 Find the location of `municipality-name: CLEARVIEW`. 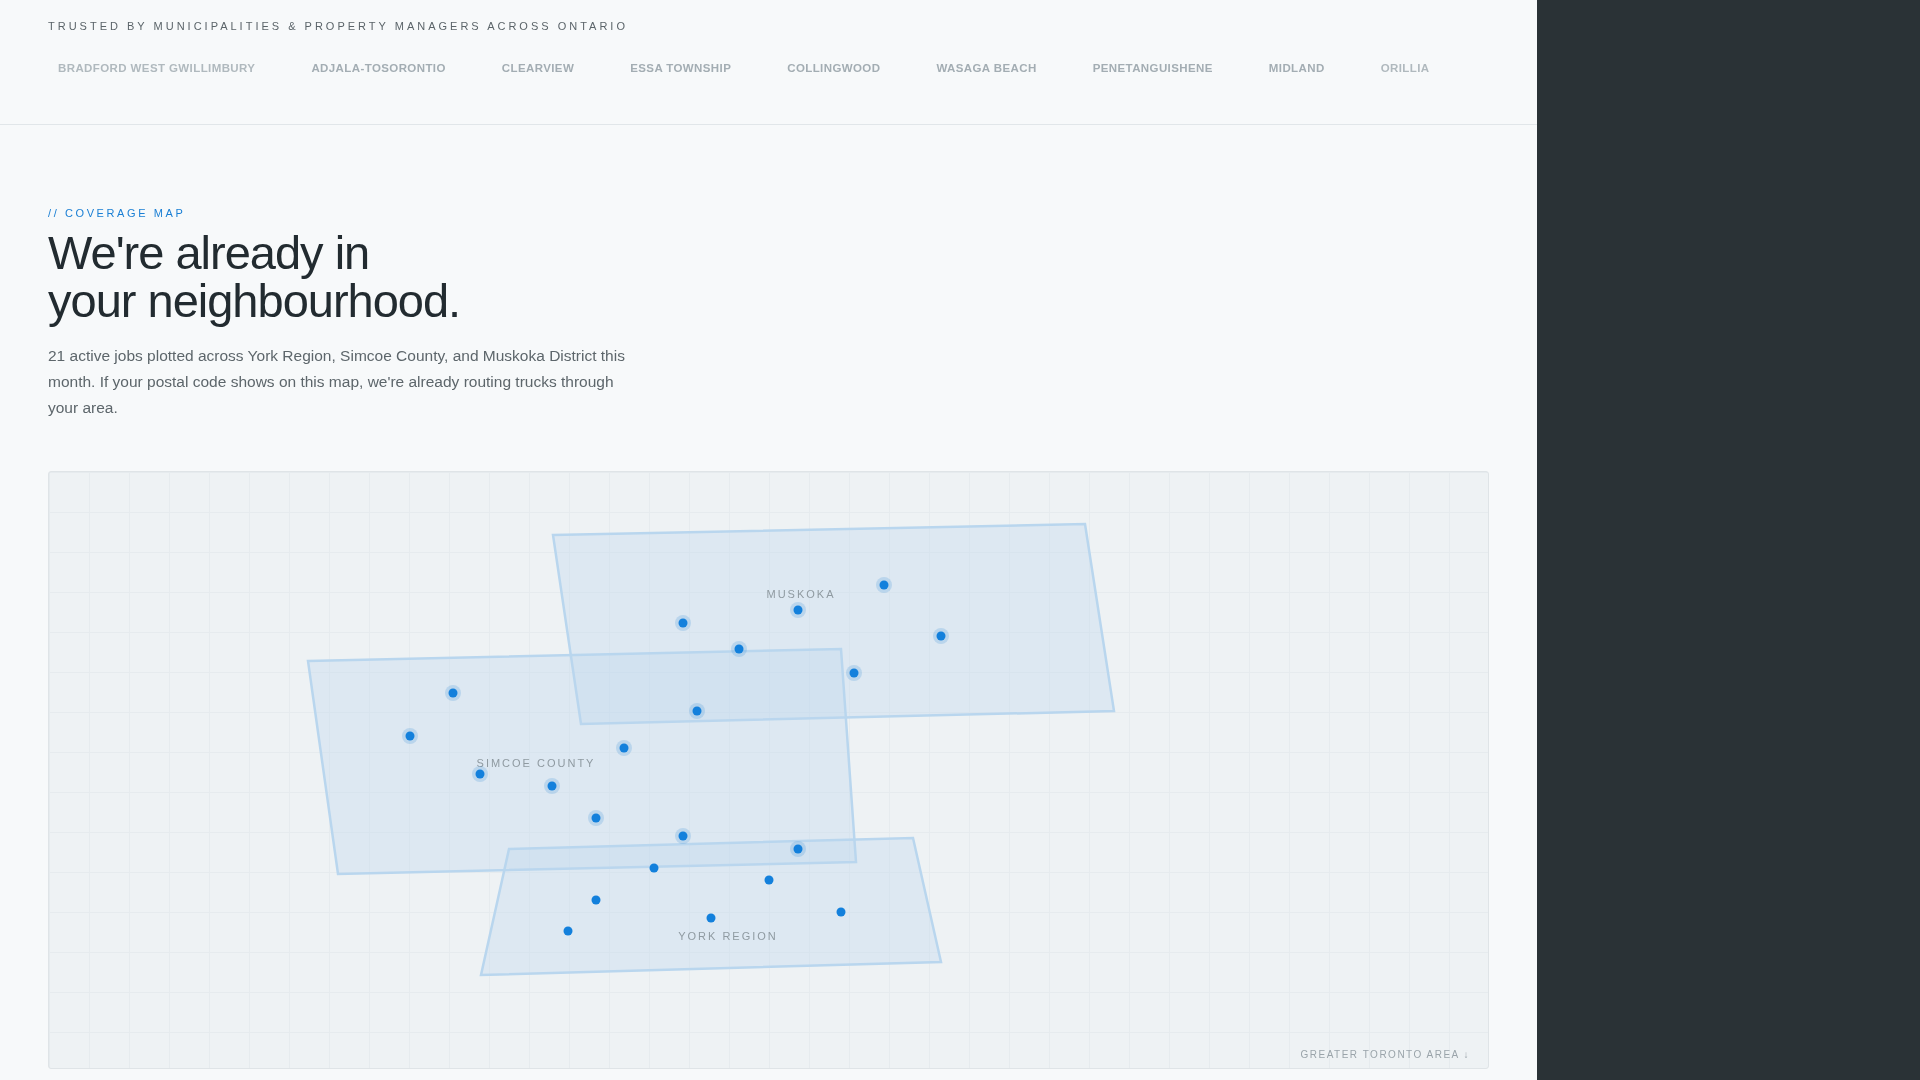

municipality-name: CLEARVIEW is located at coordinates (538, 68).